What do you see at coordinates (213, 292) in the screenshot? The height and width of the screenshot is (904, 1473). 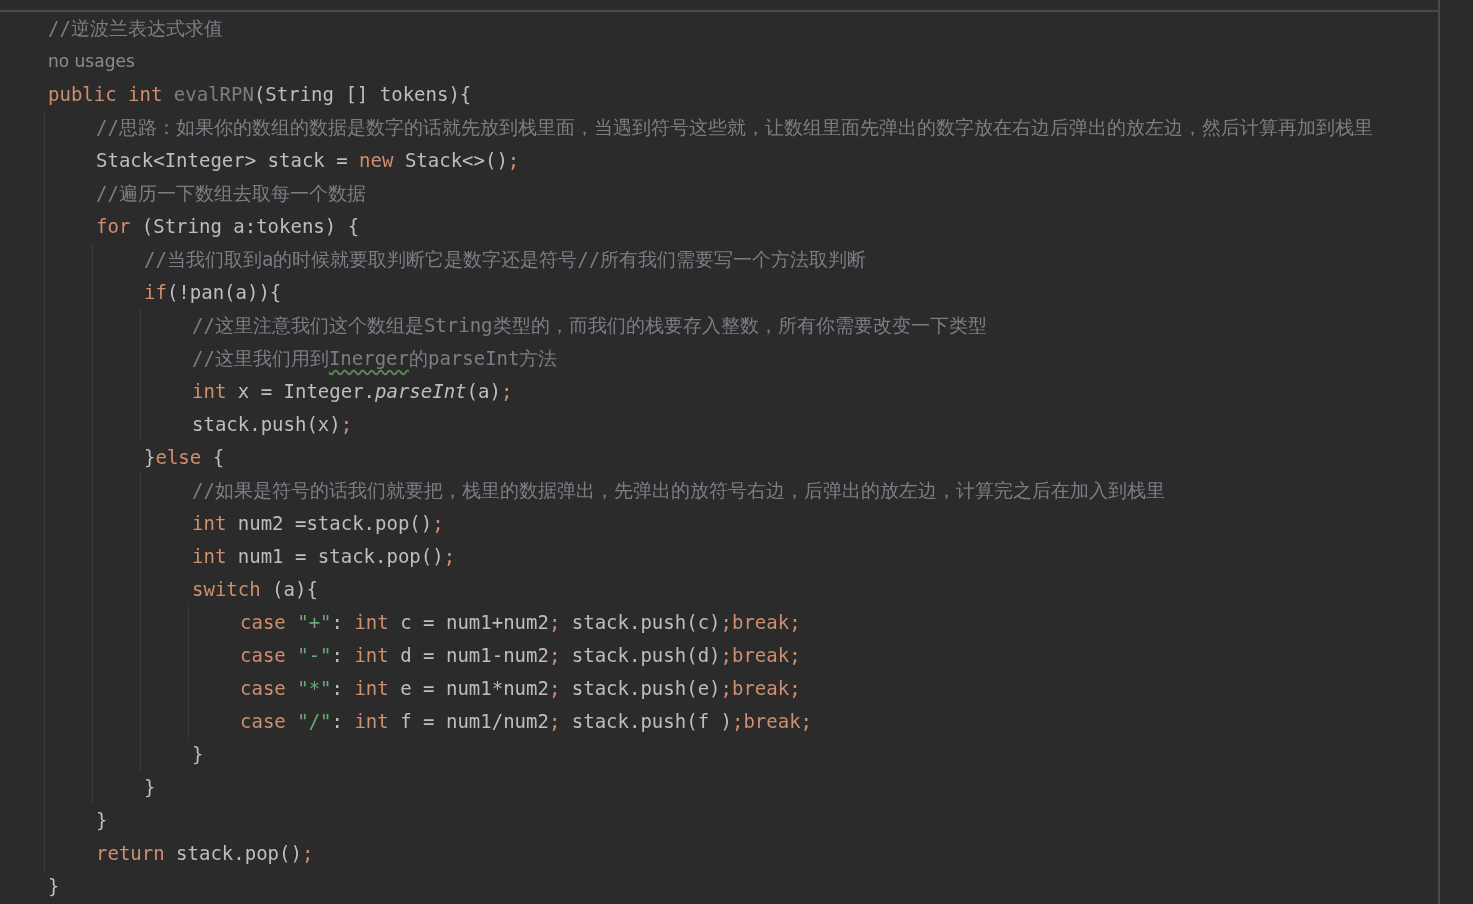 I see `code-line: if(!pan(a)){` at bounding box center [213, 292].